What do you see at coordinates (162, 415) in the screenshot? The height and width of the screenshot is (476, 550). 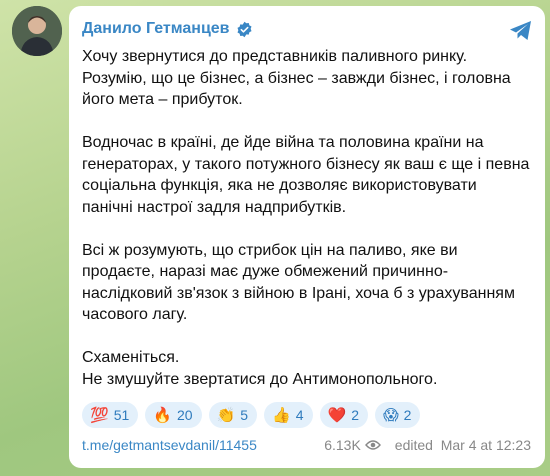 I see `fire-emoji-icon: 🔥` at bounding box center [162, 415].